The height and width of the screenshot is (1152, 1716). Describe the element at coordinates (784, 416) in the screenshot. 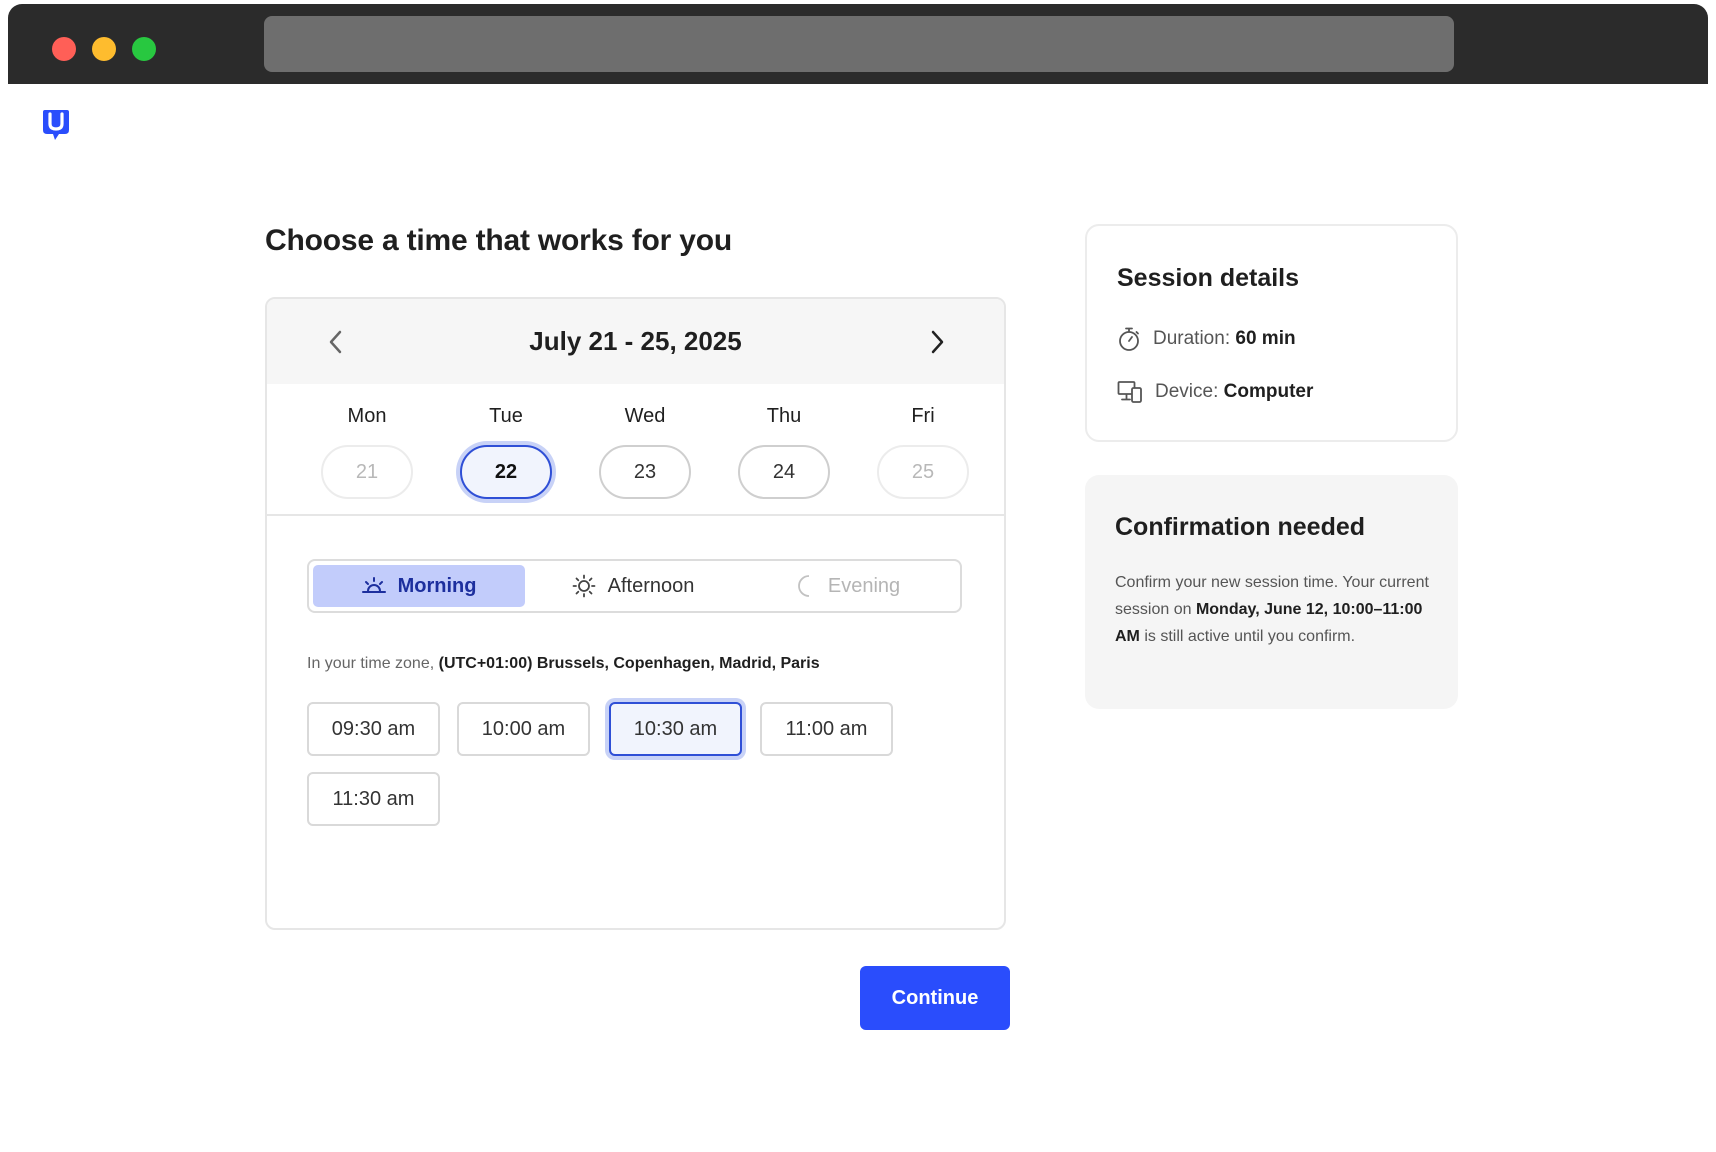

I see `day-name: Thu` at that location.